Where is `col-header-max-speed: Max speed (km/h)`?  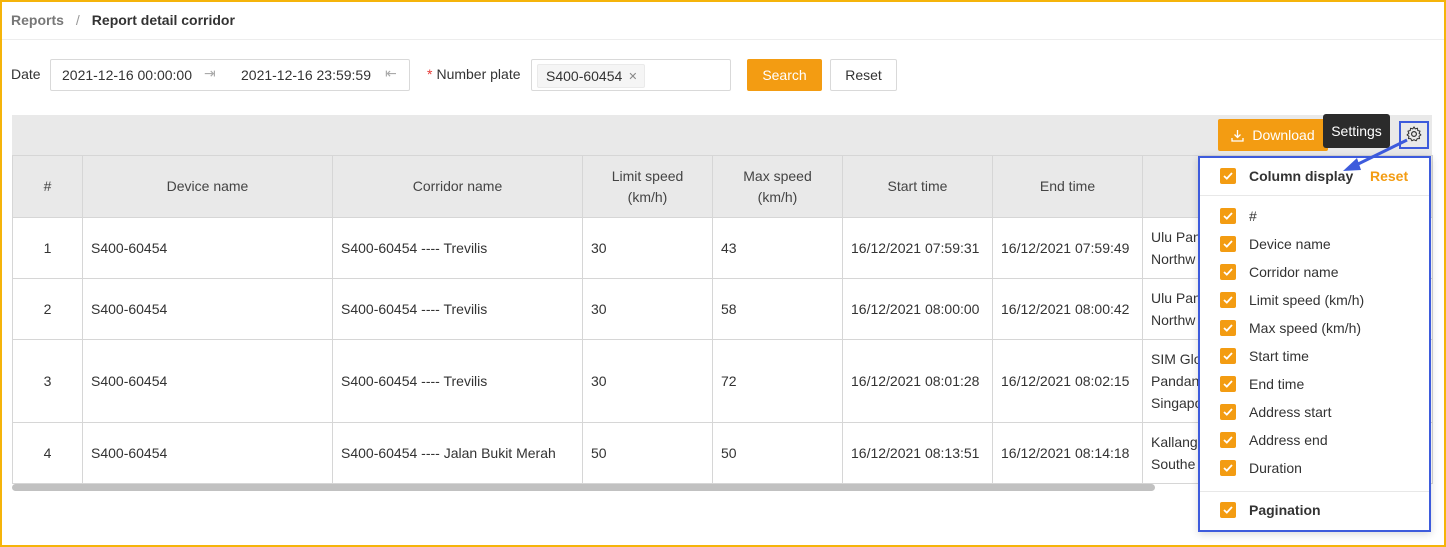
col-header-max-speed: Max speed (km/h) is located at coordinates (777, 186).